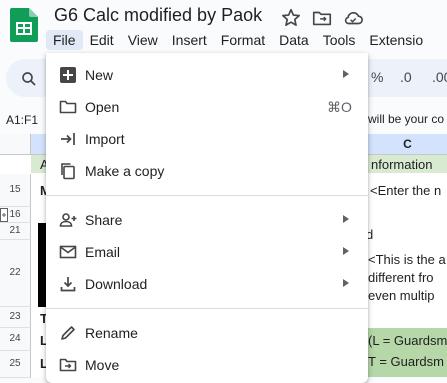 The height and width of the screenshot is (383, 447). What do you see at coordinates (207, 107) in the screenshot?
I see `menu-item-open: Open ⌘O` at bounding box center [207, 107].